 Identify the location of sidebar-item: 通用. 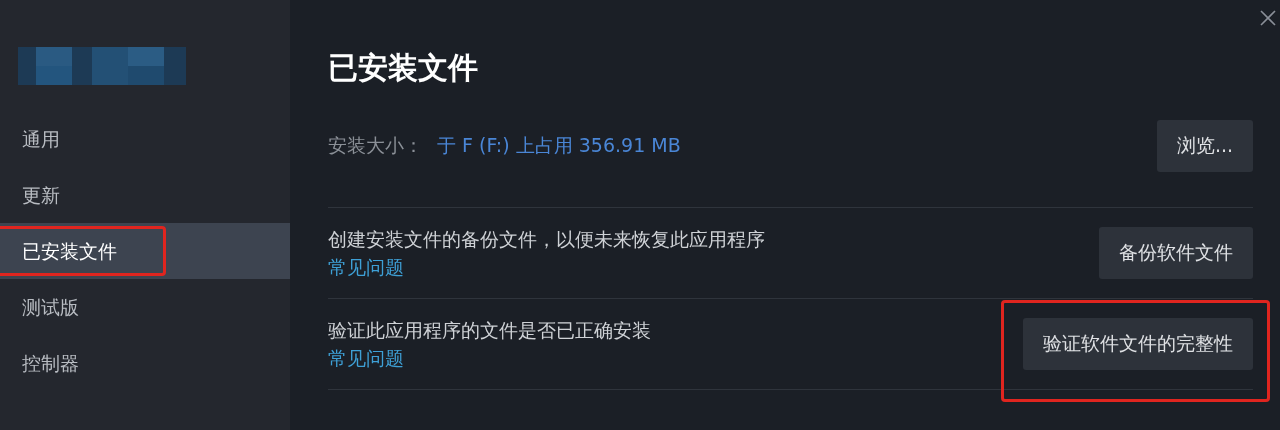
(145, 139).